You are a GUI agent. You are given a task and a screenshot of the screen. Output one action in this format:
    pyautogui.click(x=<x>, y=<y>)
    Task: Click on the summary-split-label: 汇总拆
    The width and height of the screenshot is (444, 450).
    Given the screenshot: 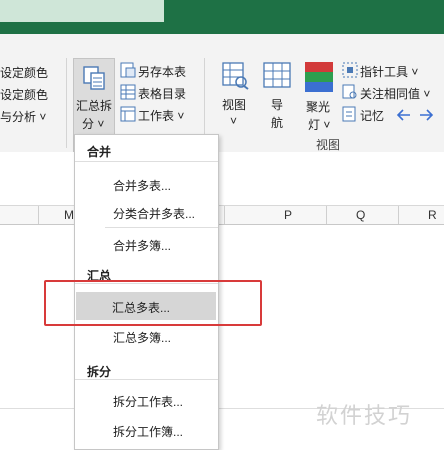 What is the action you would take?
    pyautogui.click(x=94, y=106)
    